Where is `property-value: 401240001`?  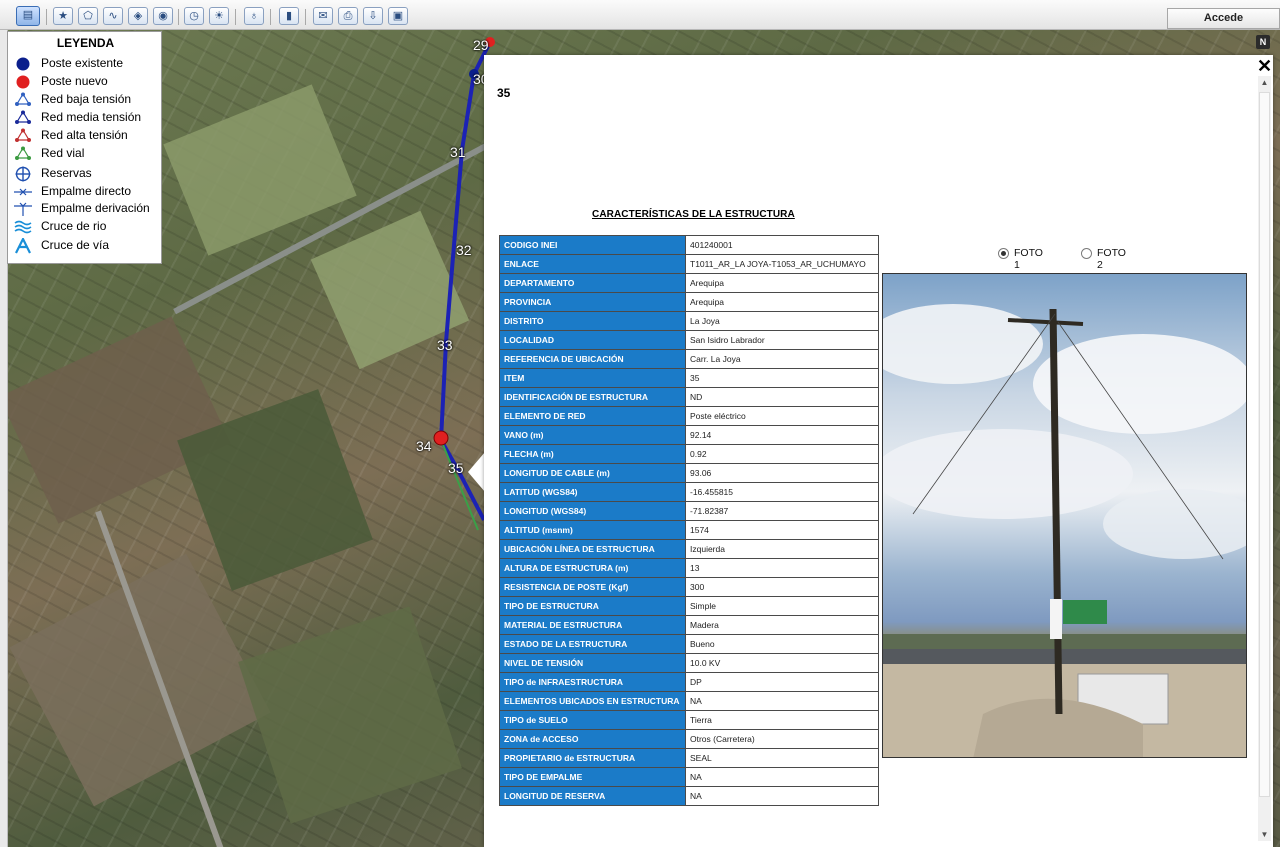
property-value: 401240001 is located at coordinates (782, 245).